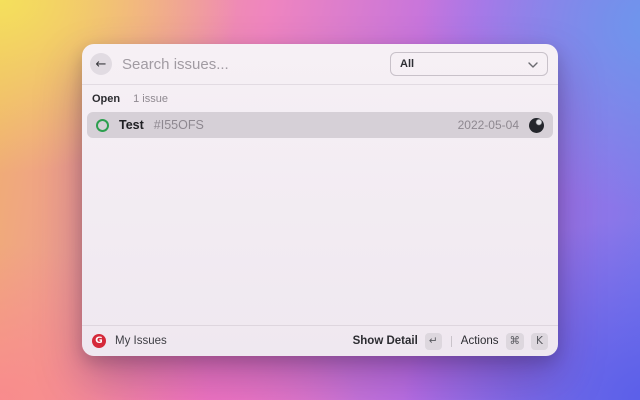 The width and height of the screenshot is (640, 400). Describe the element at coordinates (320, 125) in the screenshot. I see `issue-row: Test #I55OFS 2022-05-04` at that location.